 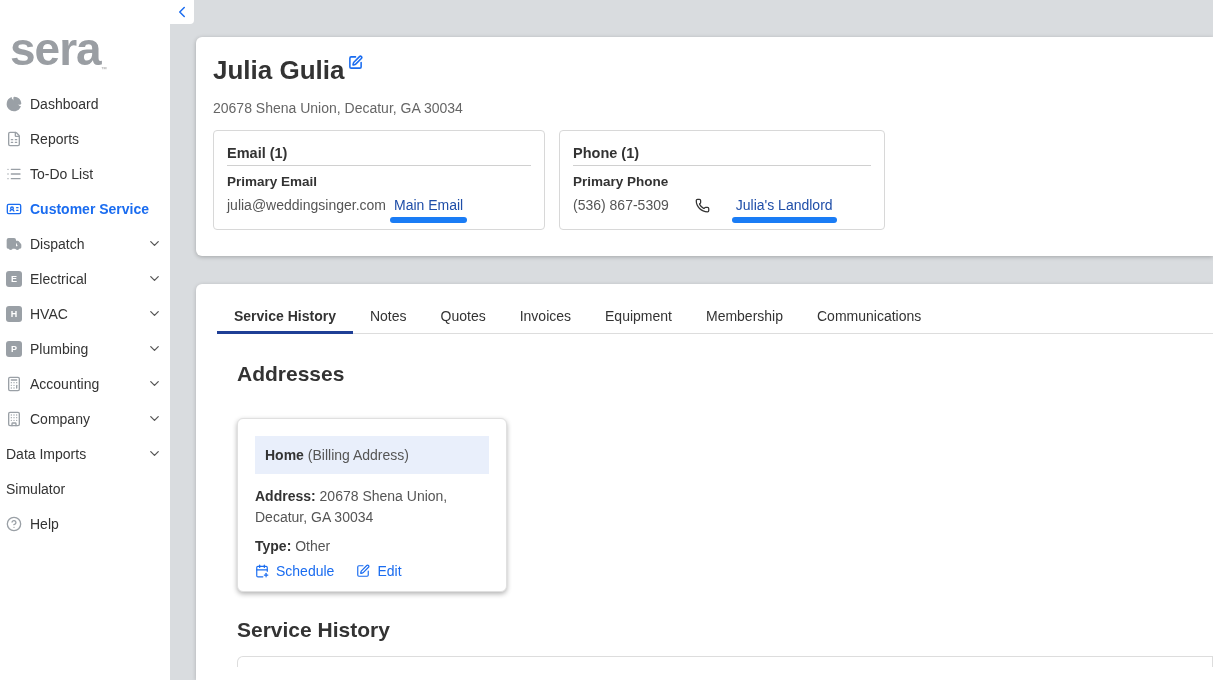 I want to click on sidebar-label: To-Do List, so click(x=62, y=173).